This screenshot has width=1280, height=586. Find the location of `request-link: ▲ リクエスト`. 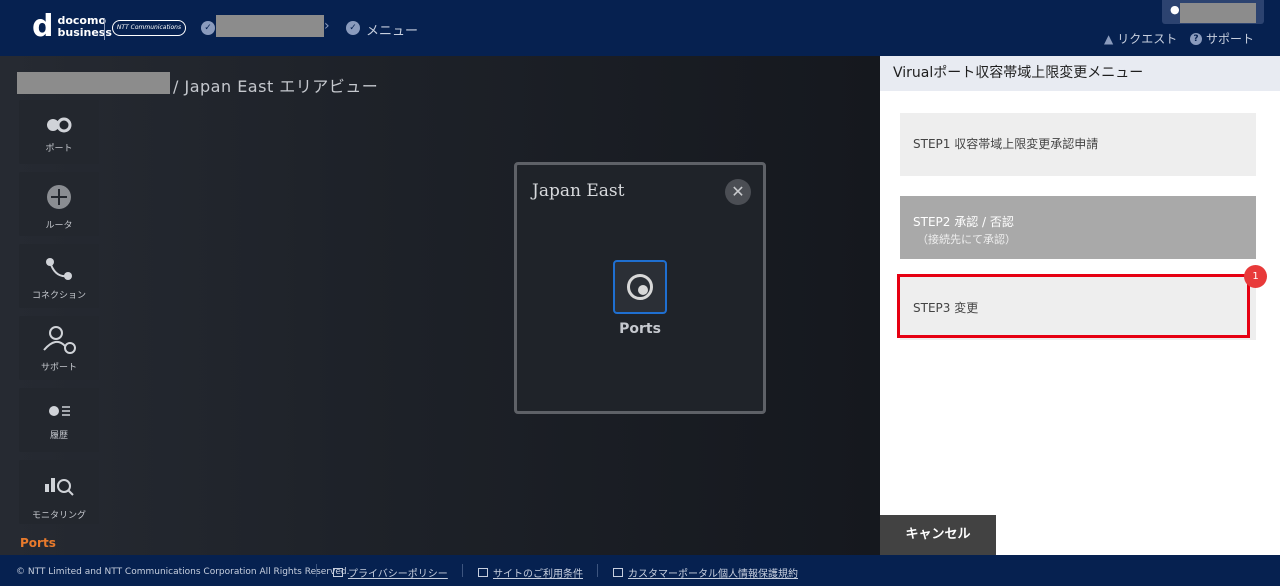

request-link: ▲ リクエスト is located at coordinates (1140, 38).